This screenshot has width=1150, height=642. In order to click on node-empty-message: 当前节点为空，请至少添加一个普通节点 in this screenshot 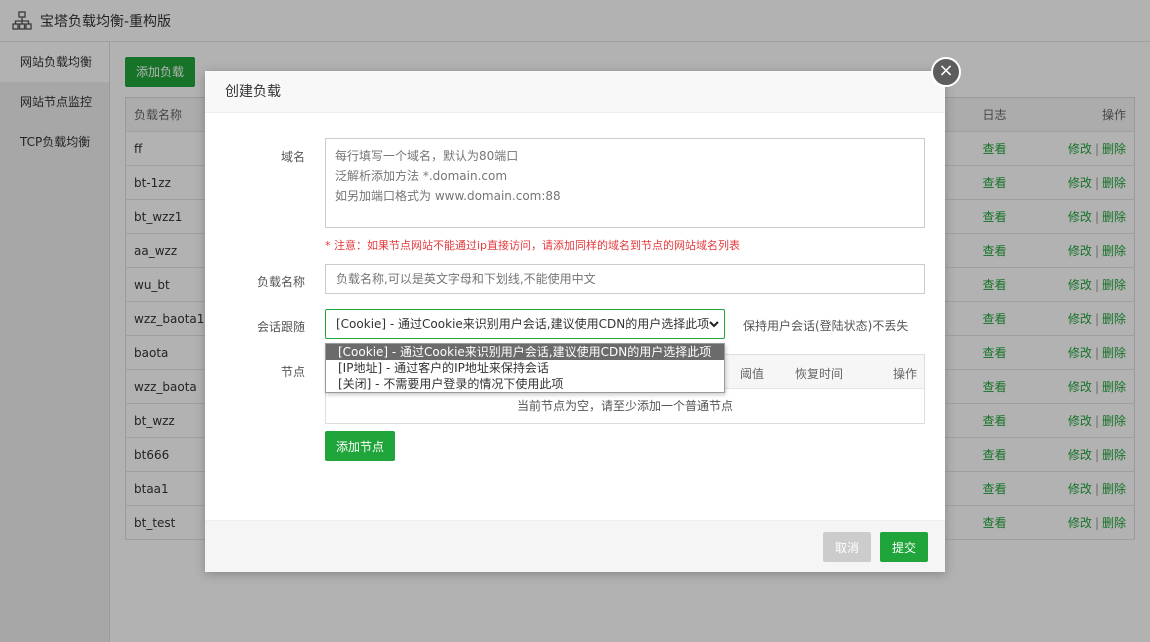, I will do `click(624, 406)`.